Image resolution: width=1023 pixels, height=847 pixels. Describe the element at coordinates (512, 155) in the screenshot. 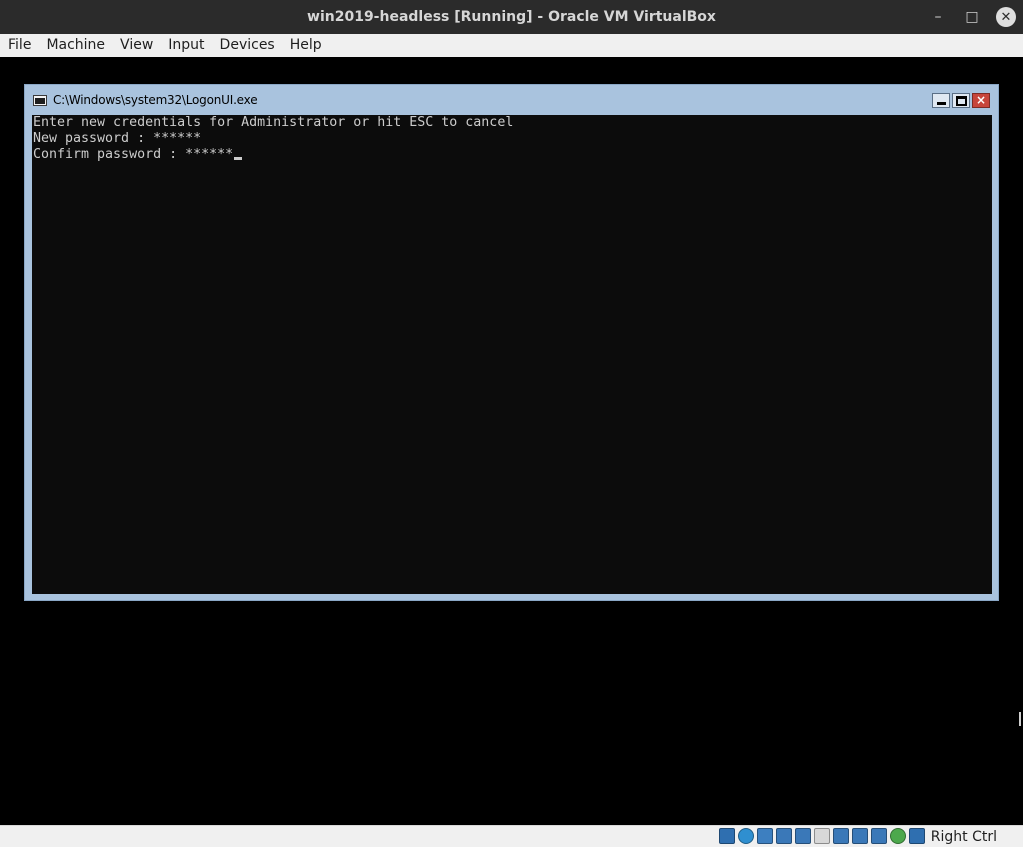

I see `confirm-password-line: Confirm password : ******` at that location.